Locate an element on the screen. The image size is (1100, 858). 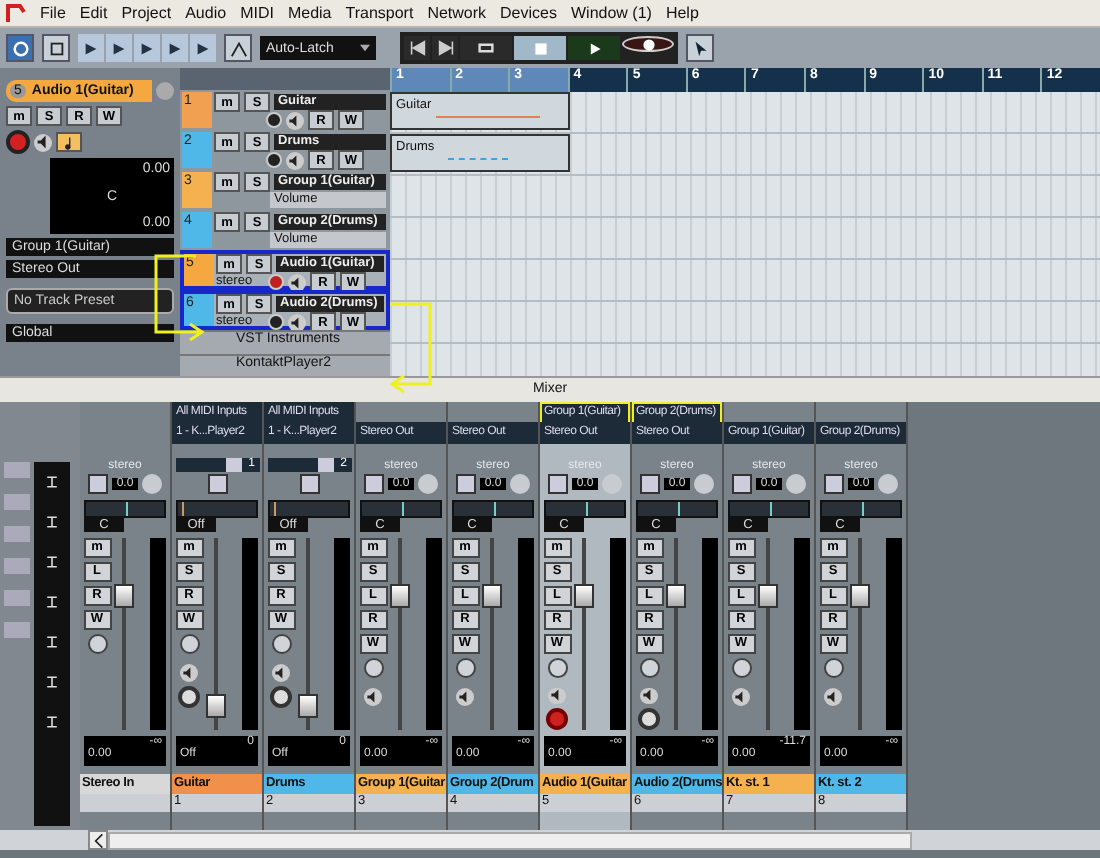
menu-item: File is located at coordinates (53, 13).